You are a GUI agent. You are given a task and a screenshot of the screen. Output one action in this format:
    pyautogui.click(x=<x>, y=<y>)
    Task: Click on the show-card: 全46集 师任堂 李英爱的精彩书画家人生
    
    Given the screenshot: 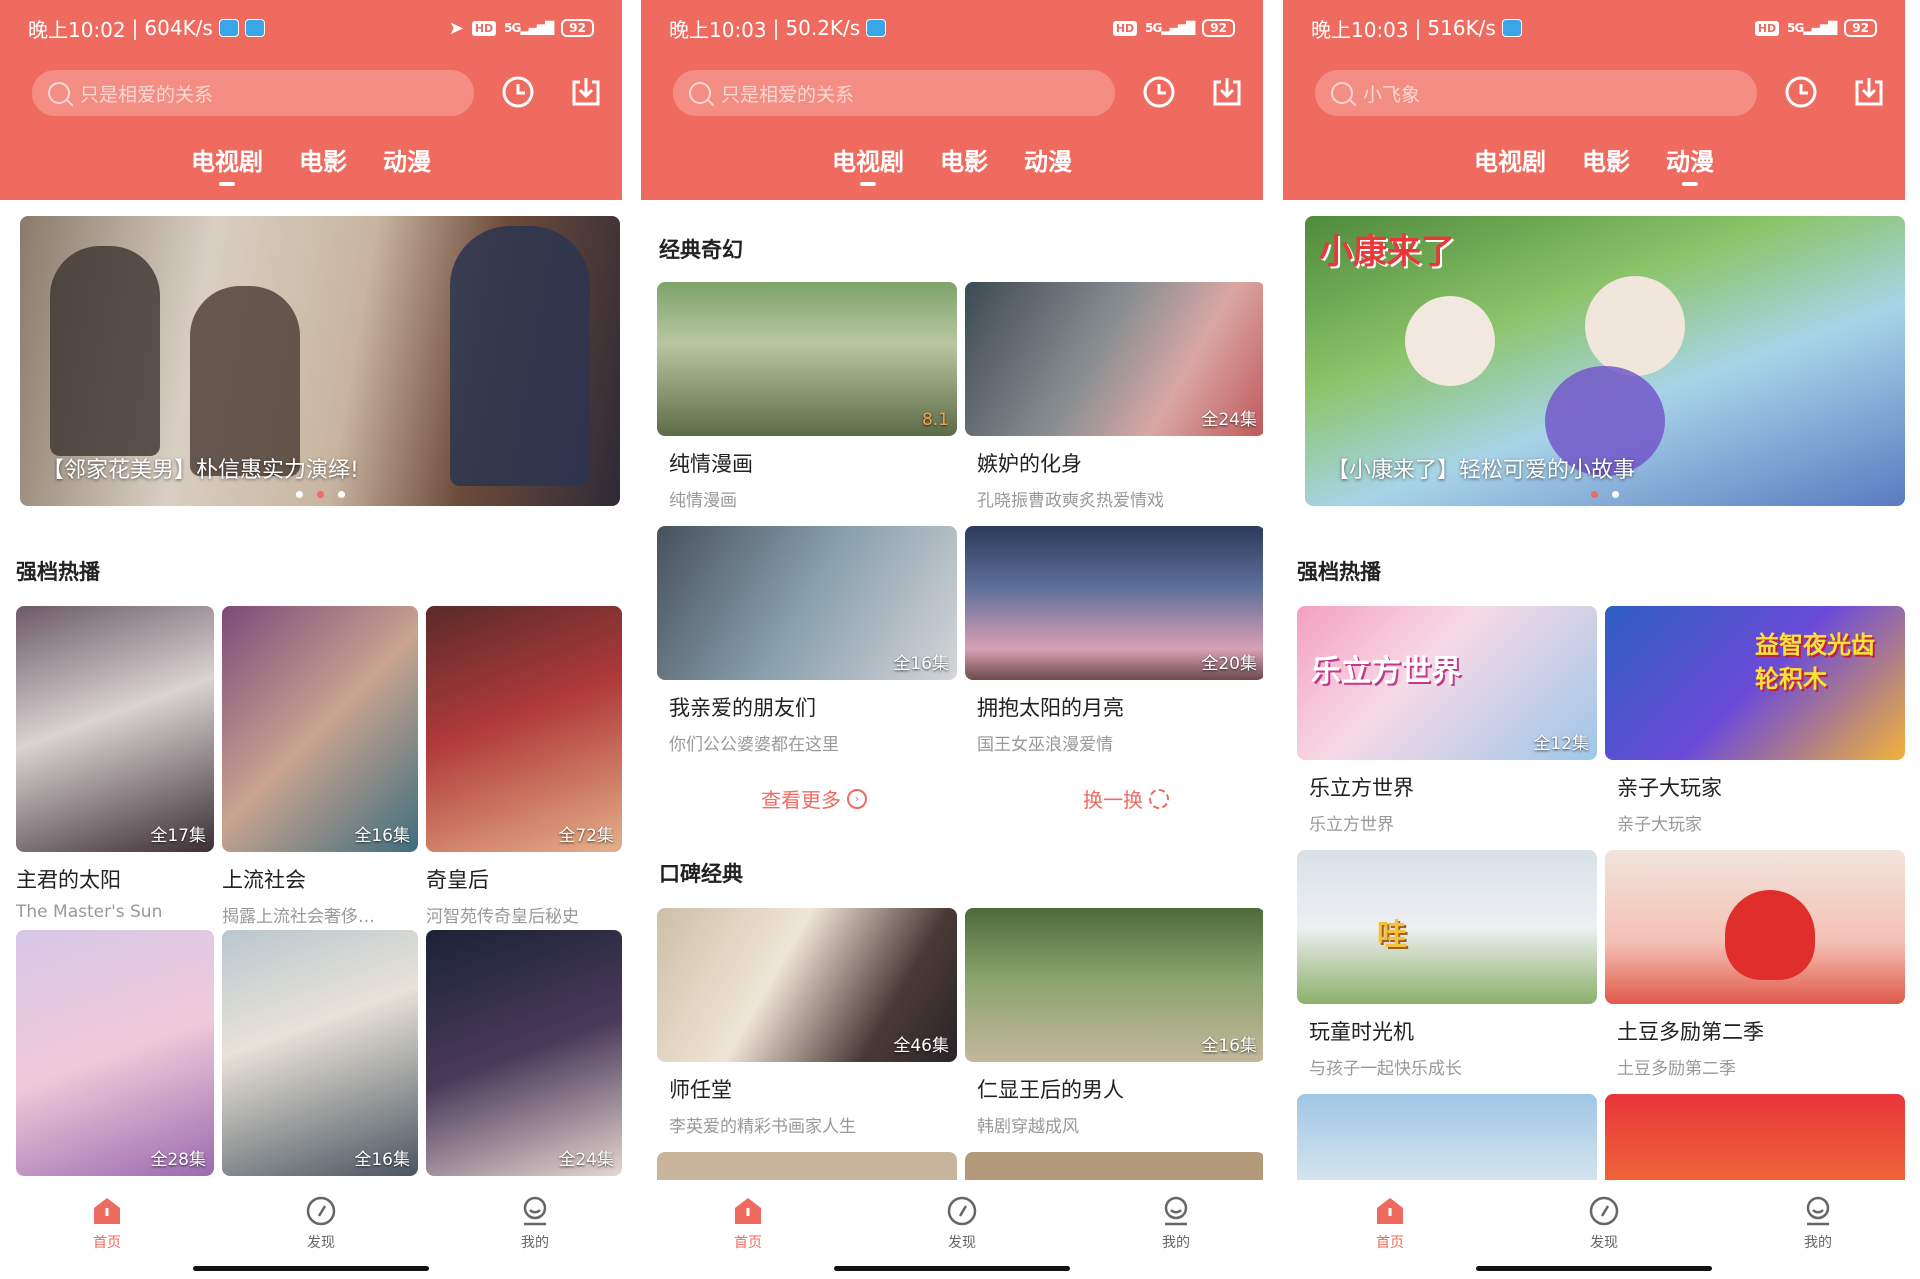 What is the action you would take?
    pyautogui.click(x=807, y=1022)
    